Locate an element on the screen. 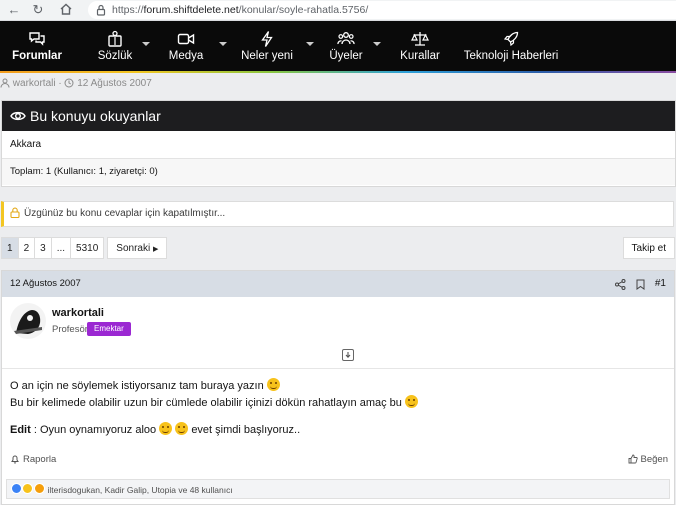  clock-icon is located at coordinates (69, 83).